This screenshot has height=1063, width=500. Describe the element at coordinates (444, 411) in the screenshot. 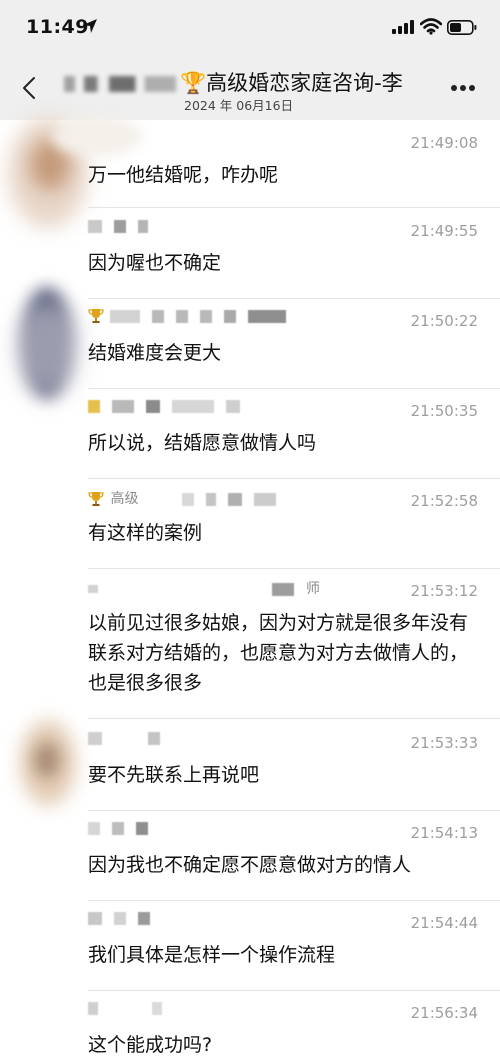

I see `message-time: 21:50:35` at that location.